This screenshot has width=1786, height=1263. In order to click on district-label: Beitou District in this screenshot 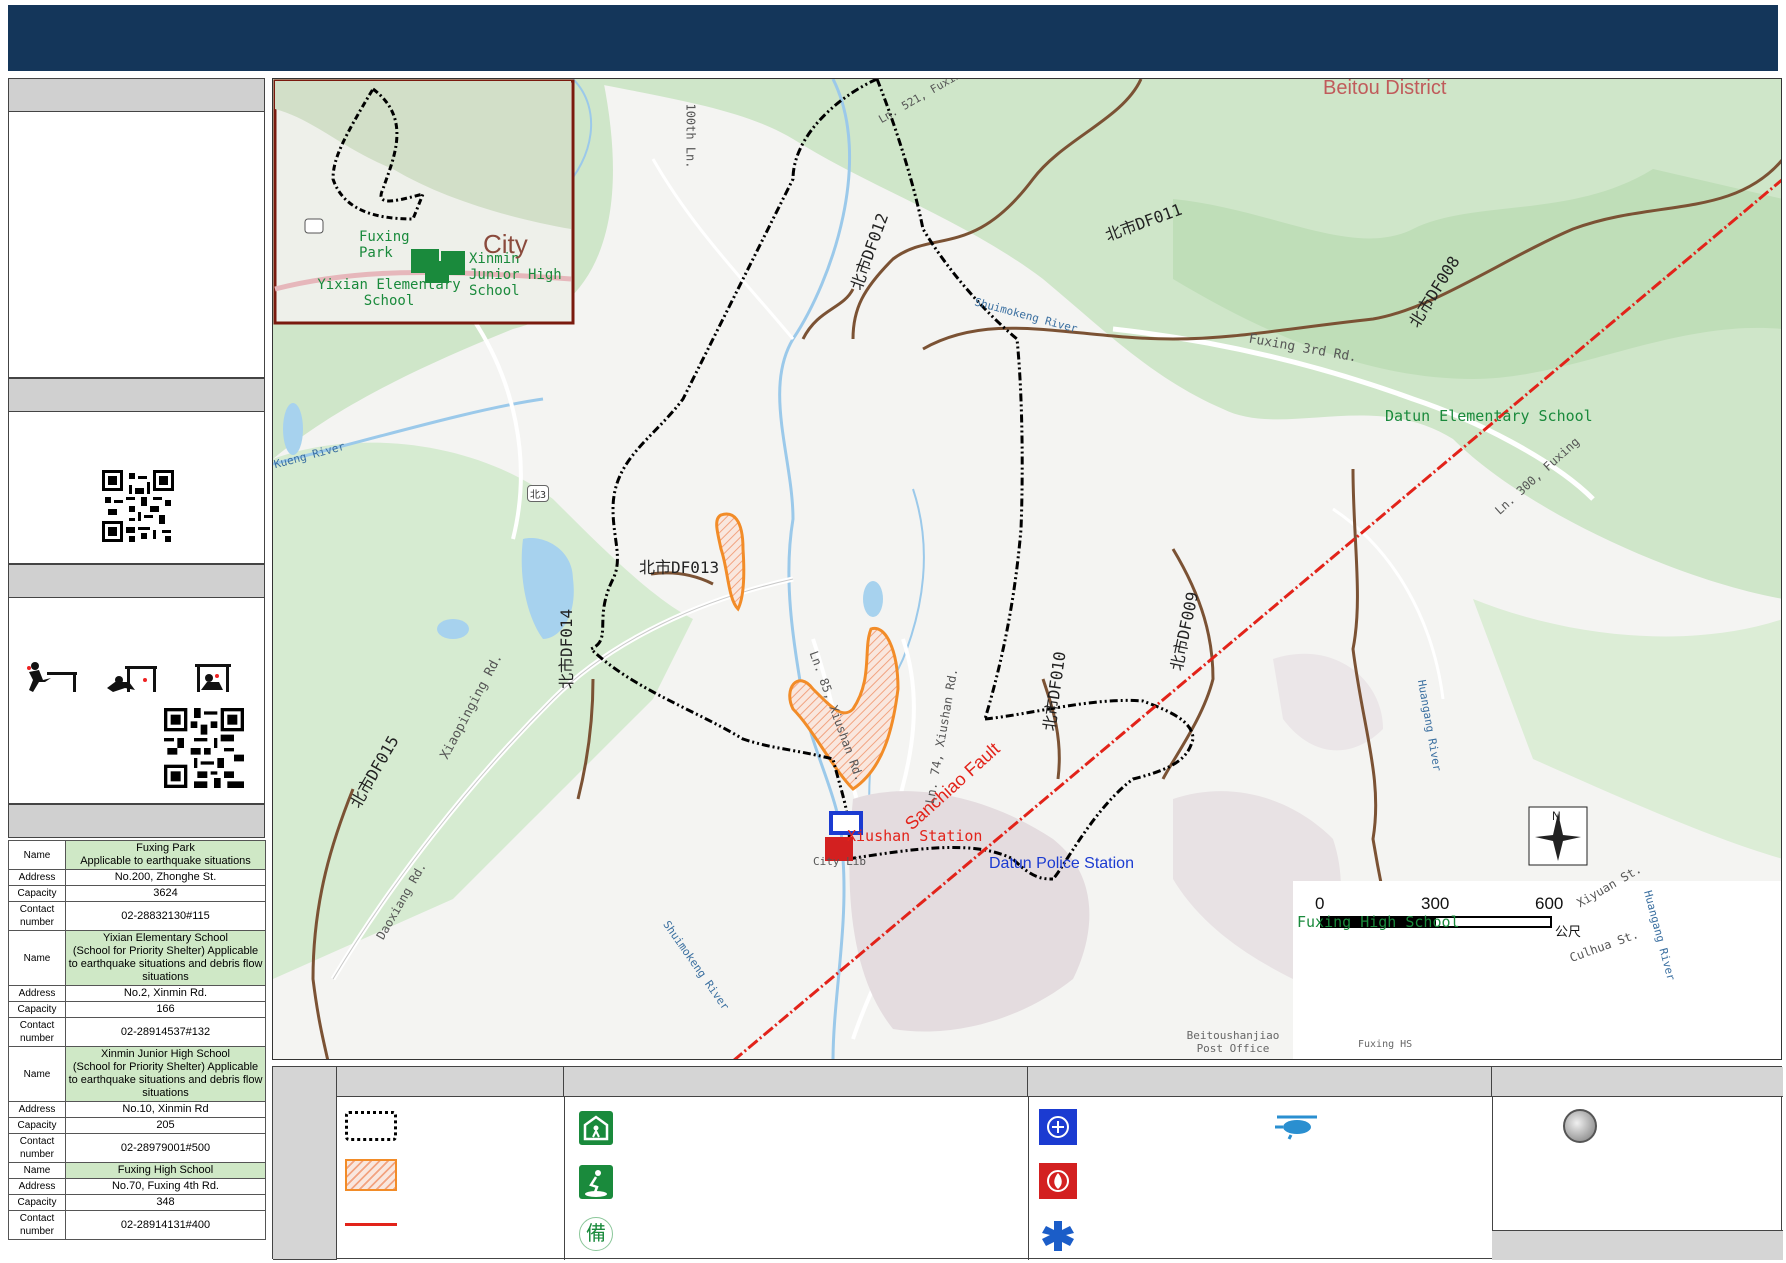, I will do `click(1385, 88)`.